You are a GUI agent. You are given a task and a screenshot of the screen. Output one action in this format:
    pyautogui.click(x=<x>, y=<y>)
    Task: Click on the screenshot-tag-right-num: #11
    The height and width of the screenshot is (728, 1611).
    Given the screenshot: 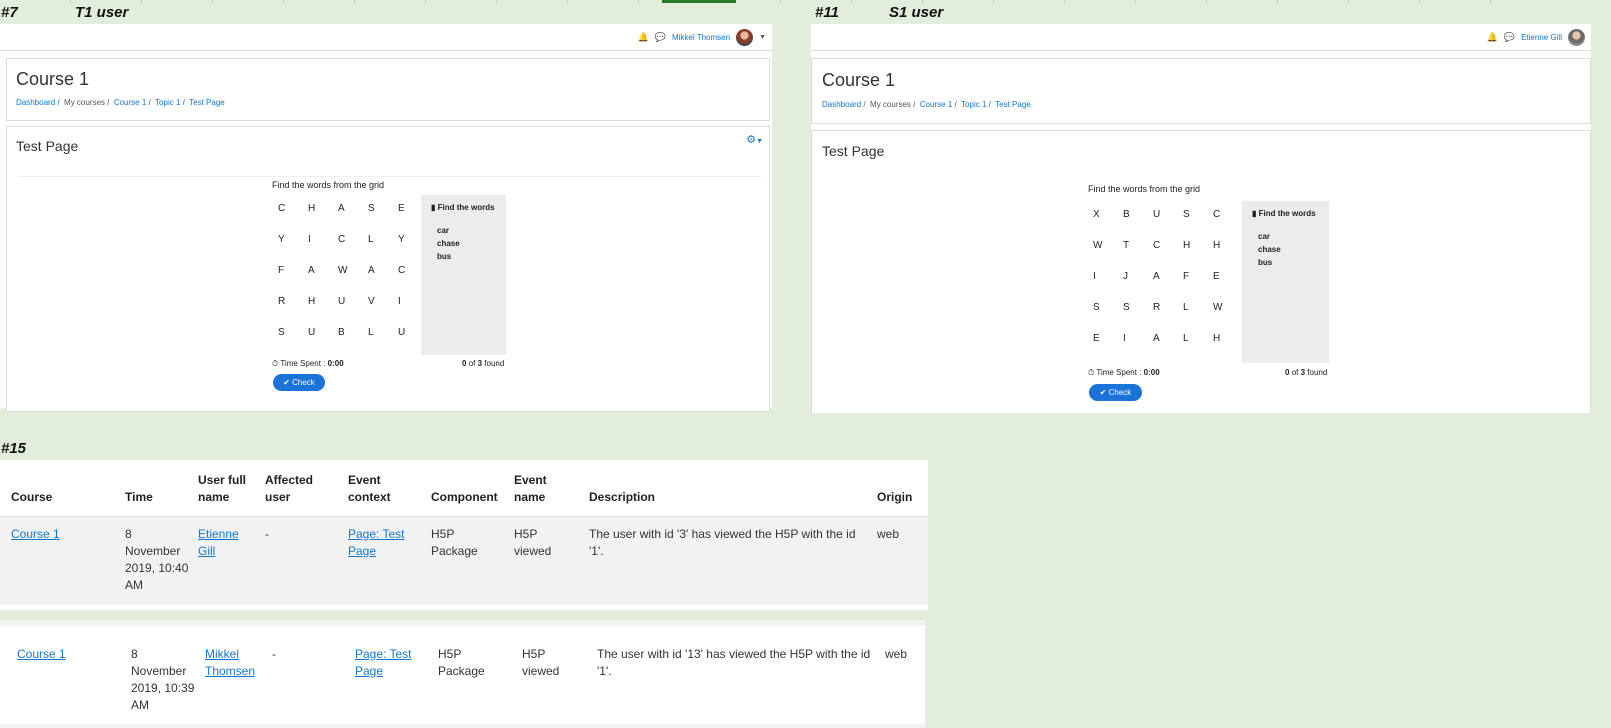 What is the action you would take?
    pyautogui.click(x=827, y=12)
    